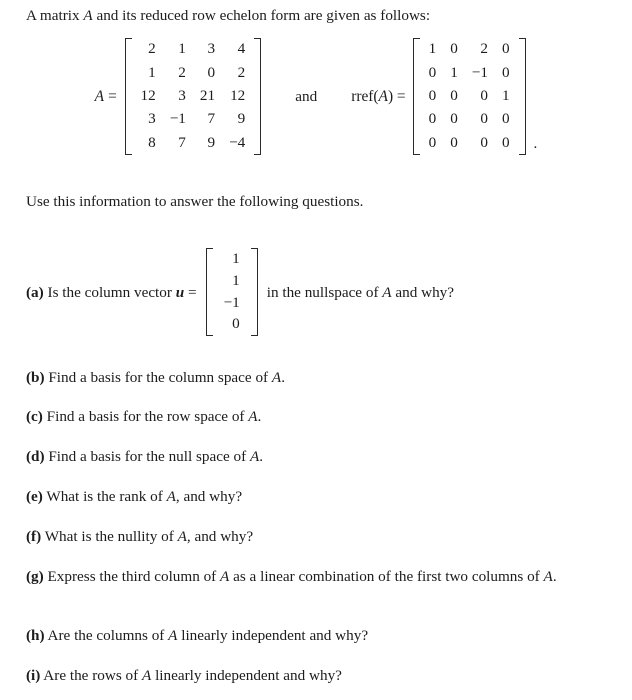 This screenshot has height=700, width=632. I want to click on question-f-matrix-symbol: A, so click(182, 536).